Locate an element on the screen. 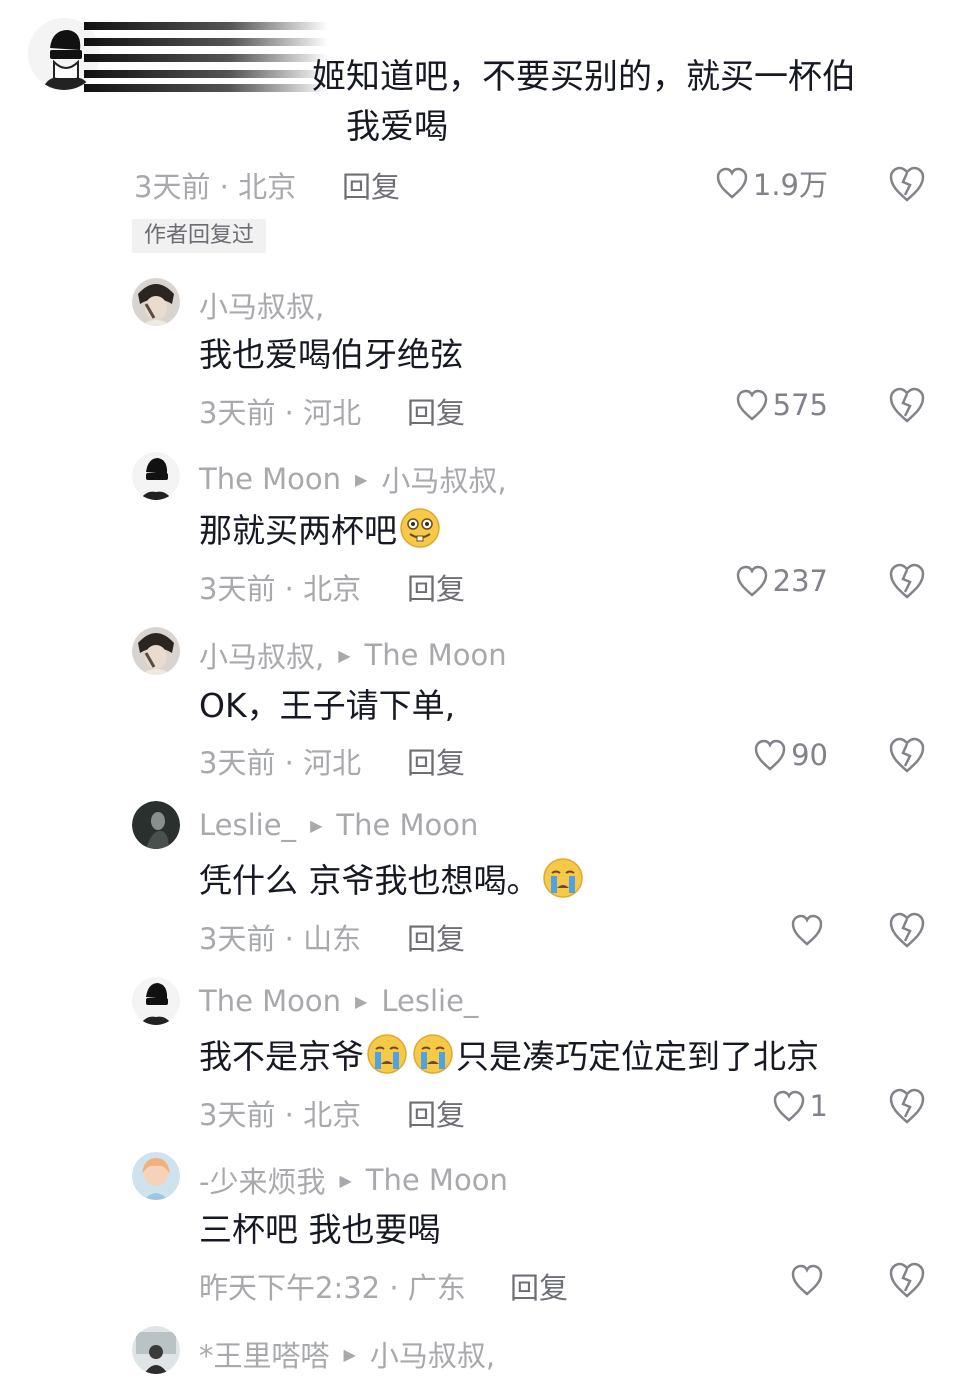 The width and height of the screenshot is (954, 1395). username-redaction is located at coordinates (209, 56).